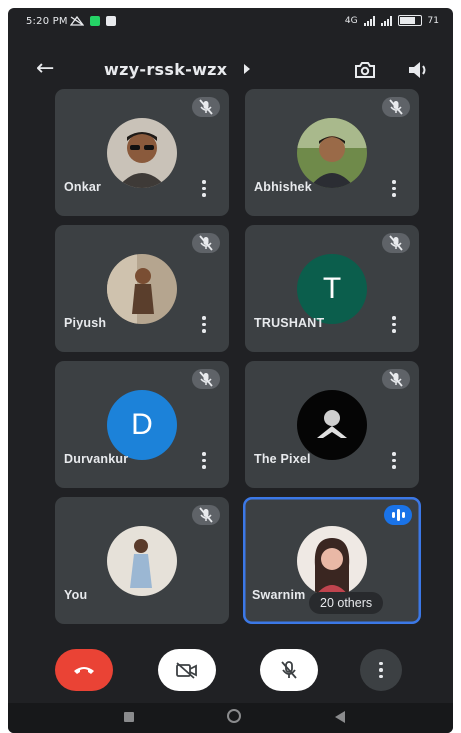 The height and width of the screenshot is (733, 461). I want to click on meeting-header: ← wzy-rssk-wzx, so click(230, 70).